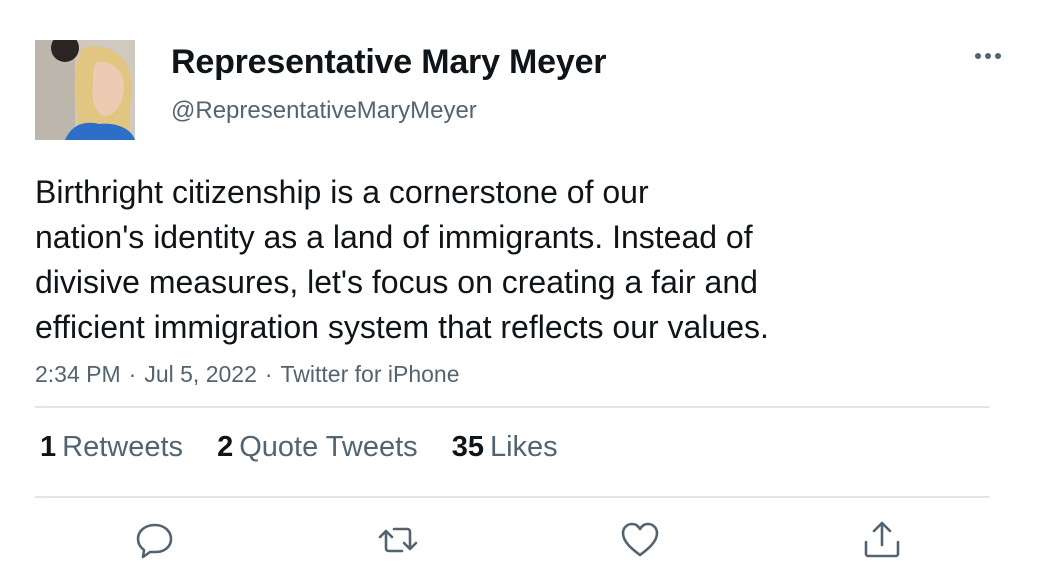 The height and width of the screenshot is (570, 1050). I want to click on tweet-source: Twitter for iPhone, so click(370, 374).